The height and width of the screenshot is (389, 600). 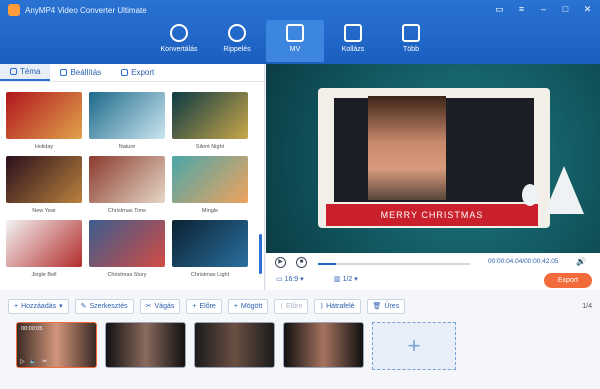 I want to click on backward-button: ⟩ Hátrafelé, so click(x=337, y=306).